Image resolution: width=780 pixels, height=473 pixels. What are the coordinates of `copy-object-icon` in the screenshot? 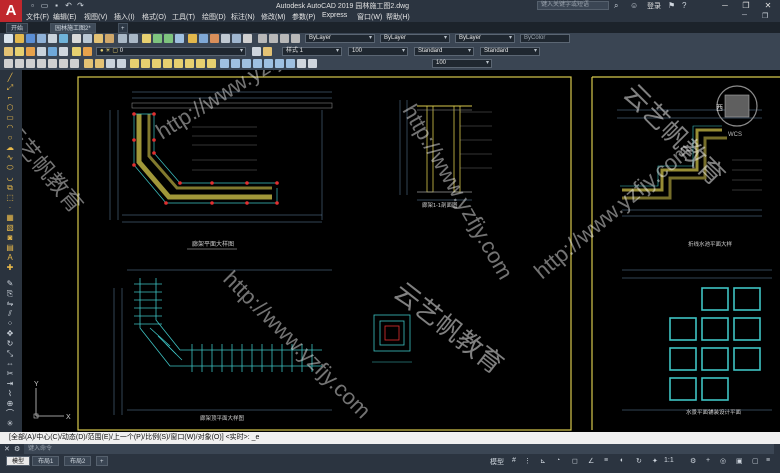 It's located at (178, 63).